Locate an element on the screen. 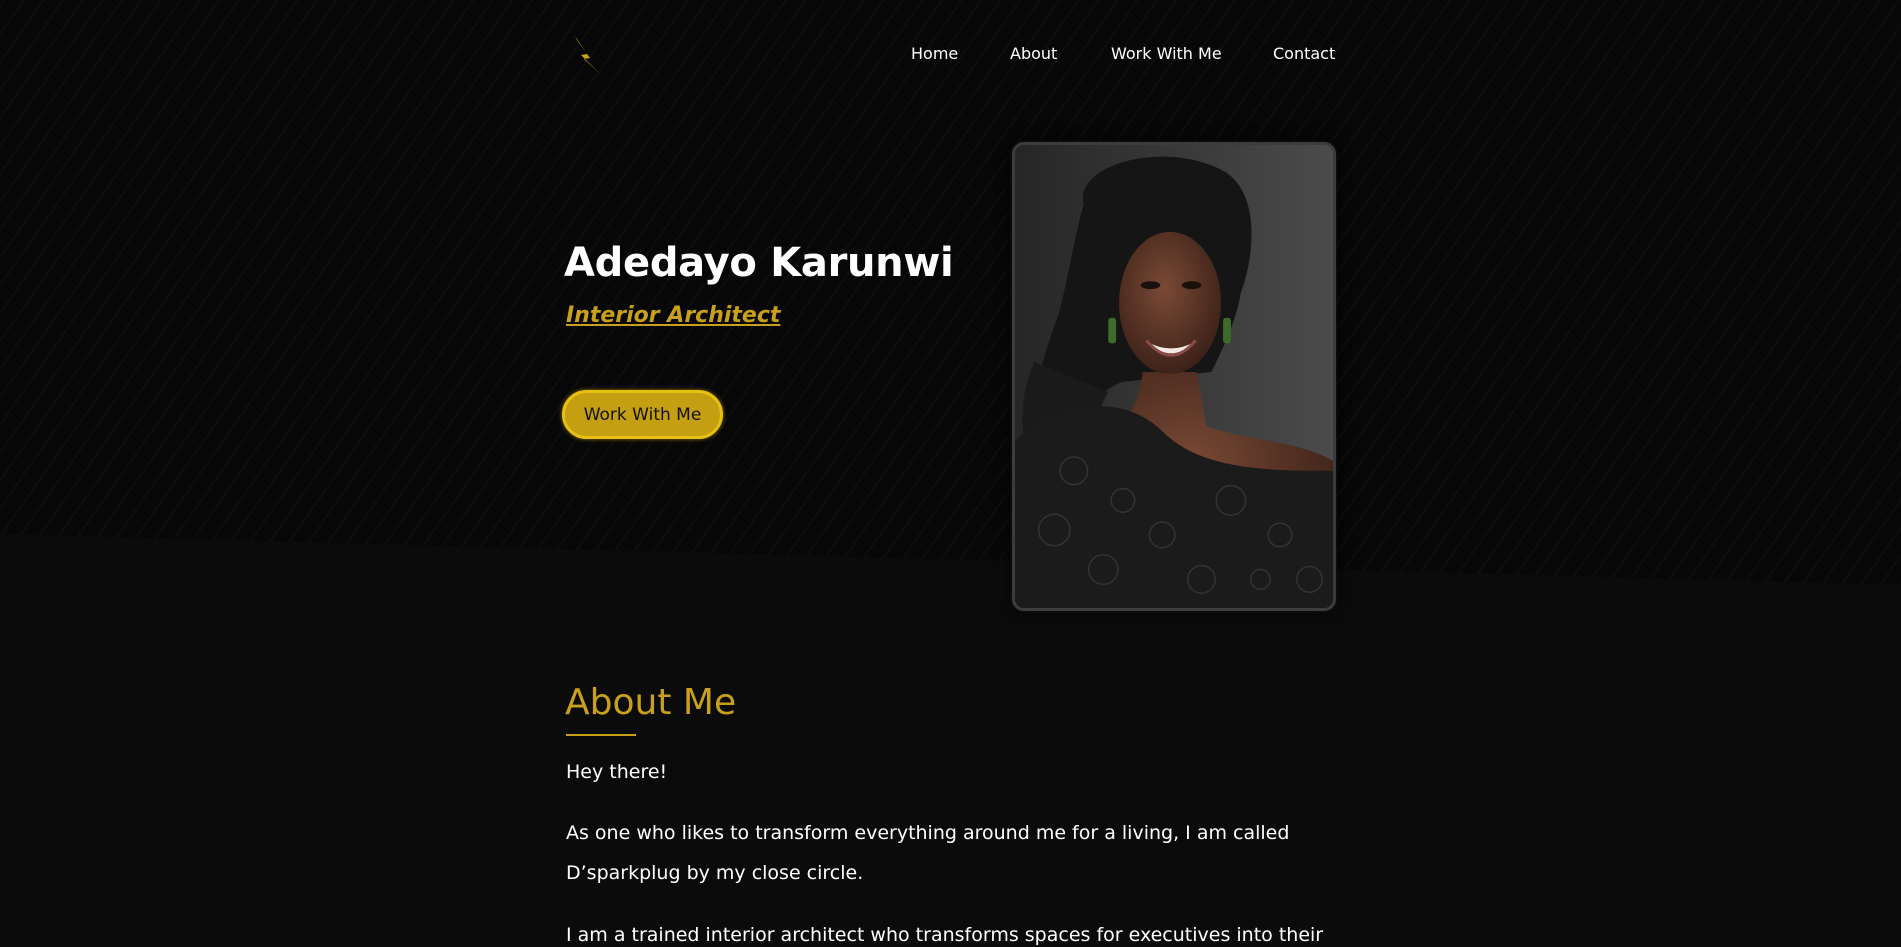  nav-home-link: Home is located at coordinates (934, 53).